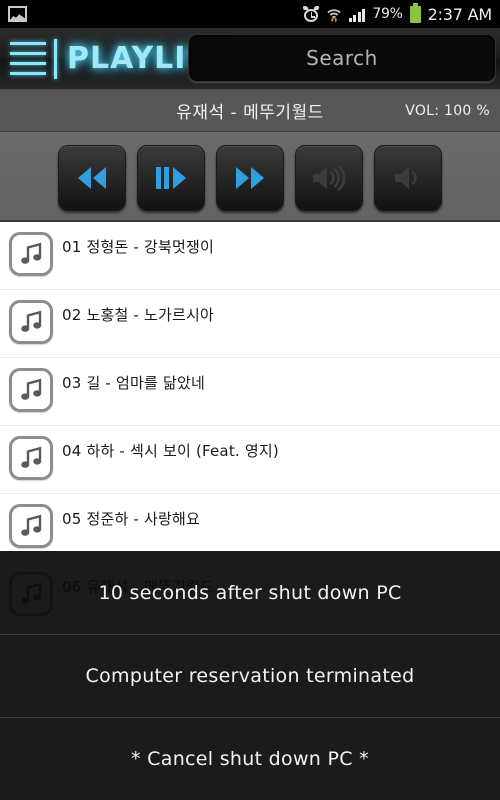 The height and width of the screenshot is (800, 500). I want to click on wifi-icon, so click(334, 14).